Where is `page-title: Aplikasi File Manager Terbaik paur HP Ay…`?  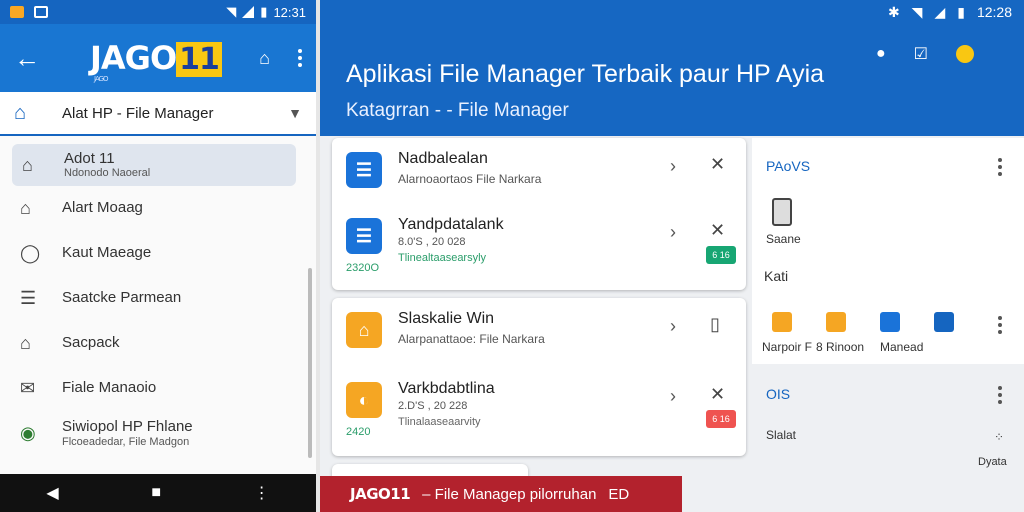 page-title: Aplikasi File Manager Terbaik paur HP Ay… is located at coordinates (585, 74).